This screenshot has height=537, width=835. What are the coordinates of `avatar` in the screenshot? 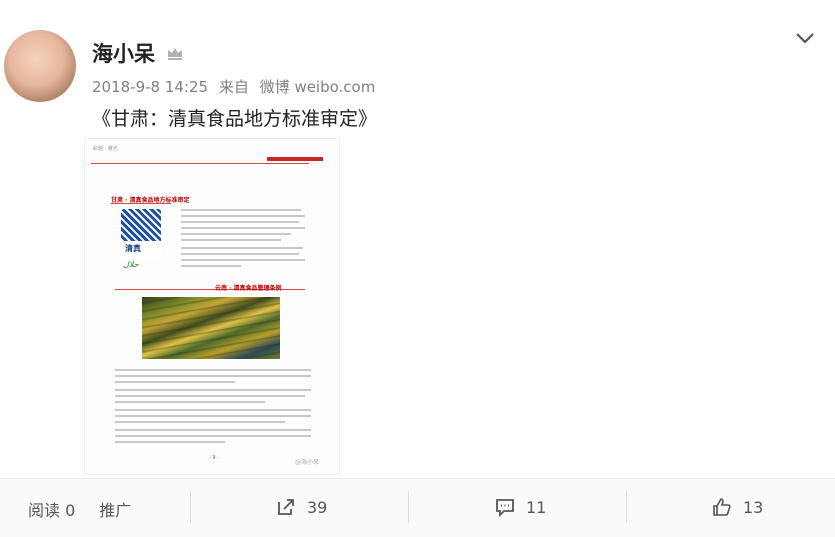 It's located at (40, 66).